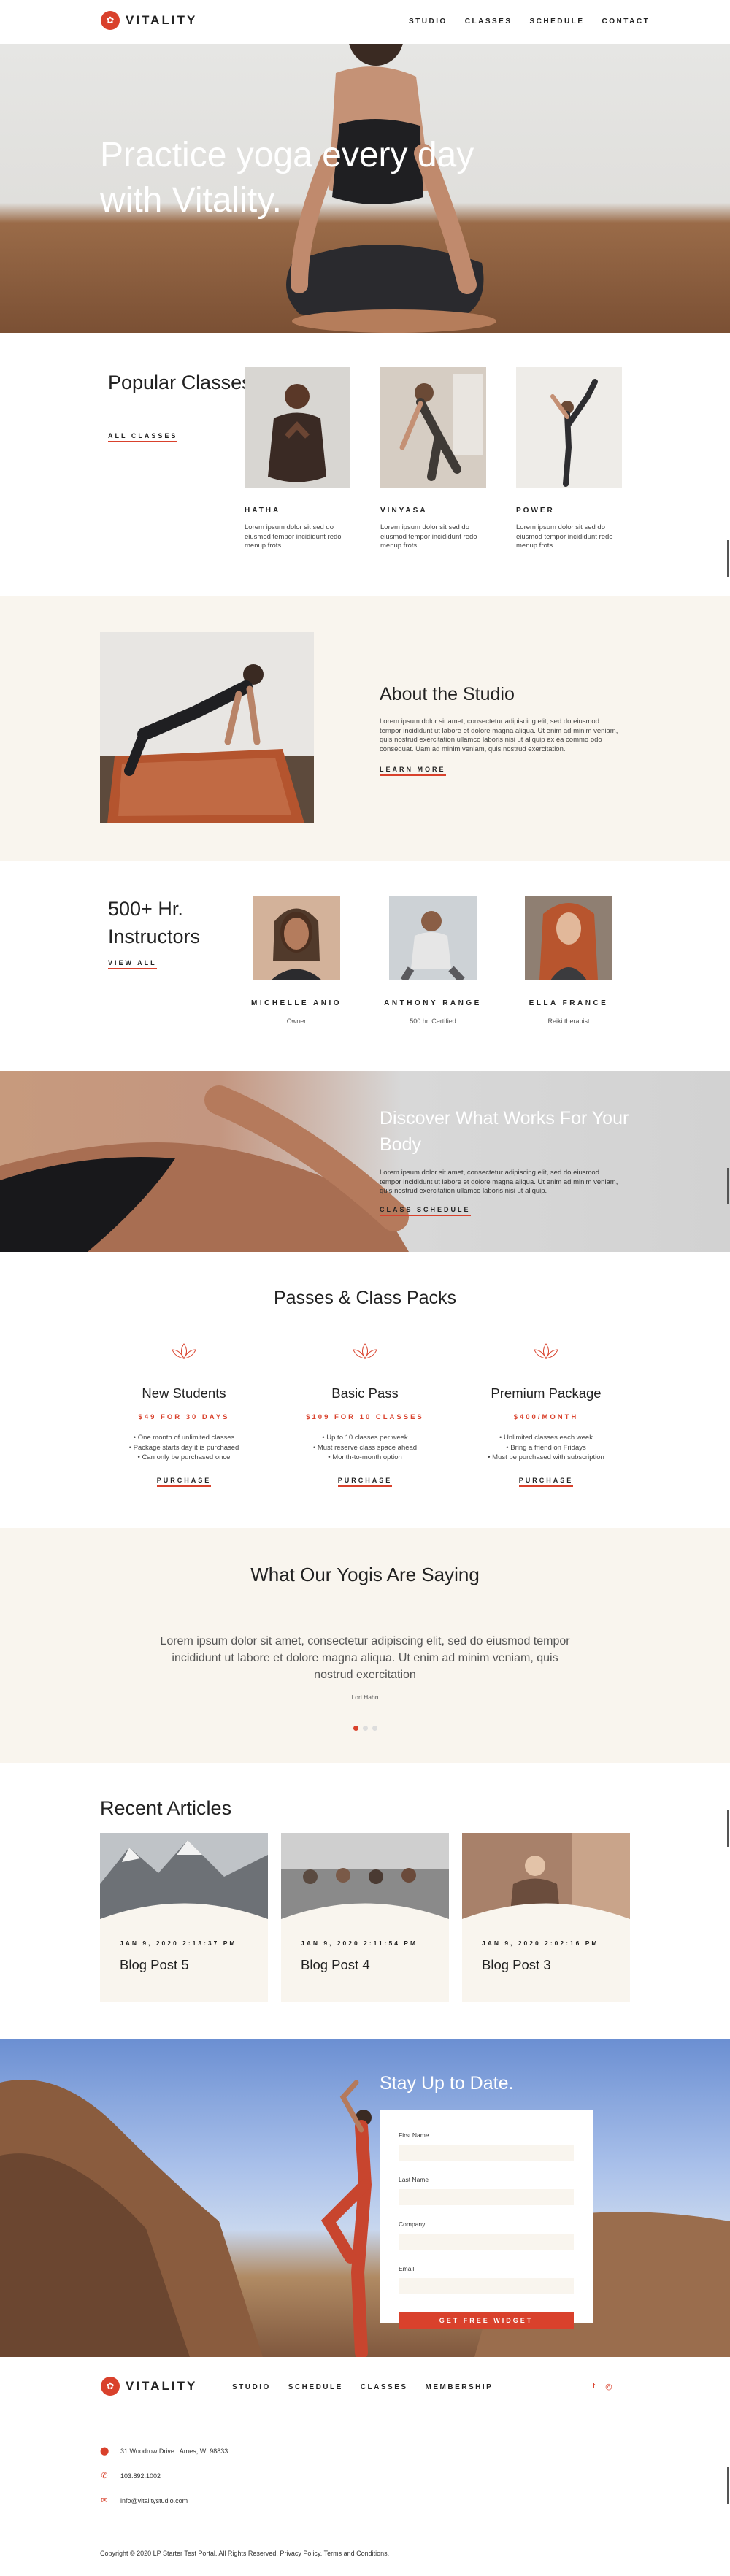  What do you see at coordinates (447, 2083) in the screenshot?
I see `subscribe-title: Stay Up to Date.` at bounding box center [447, 2083].